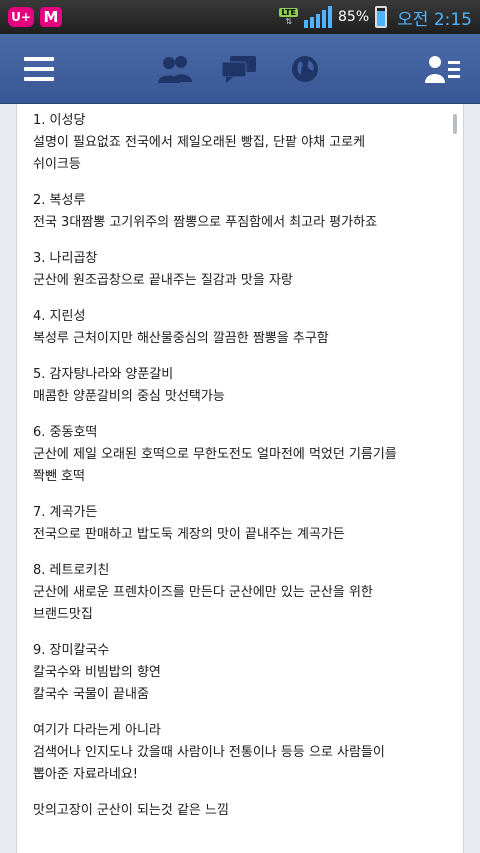 This screenshot has width=480, height=853. I want to click on post-line: 맛의고장이 군산이 되는것 같은 느낌, so click(131, 810).